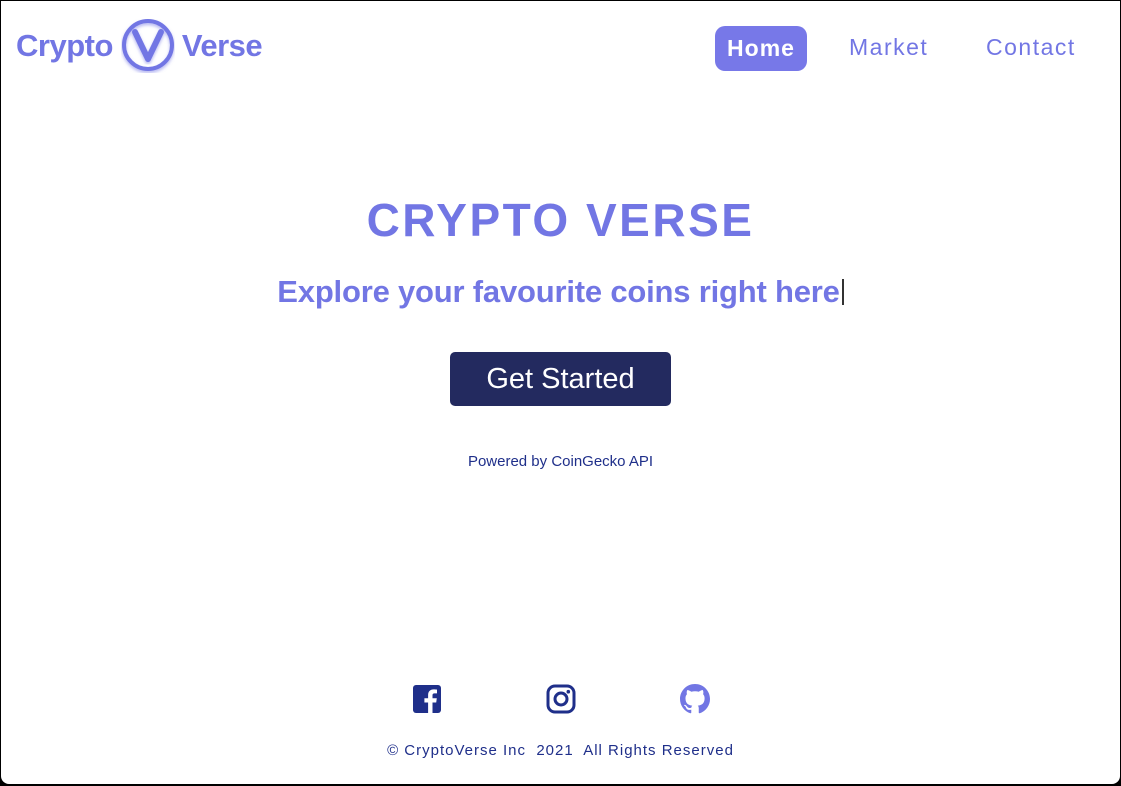  Describe the element at coordinates (222, 45) in the screenshot. I see `logo-text-verse: Verse` at that location.